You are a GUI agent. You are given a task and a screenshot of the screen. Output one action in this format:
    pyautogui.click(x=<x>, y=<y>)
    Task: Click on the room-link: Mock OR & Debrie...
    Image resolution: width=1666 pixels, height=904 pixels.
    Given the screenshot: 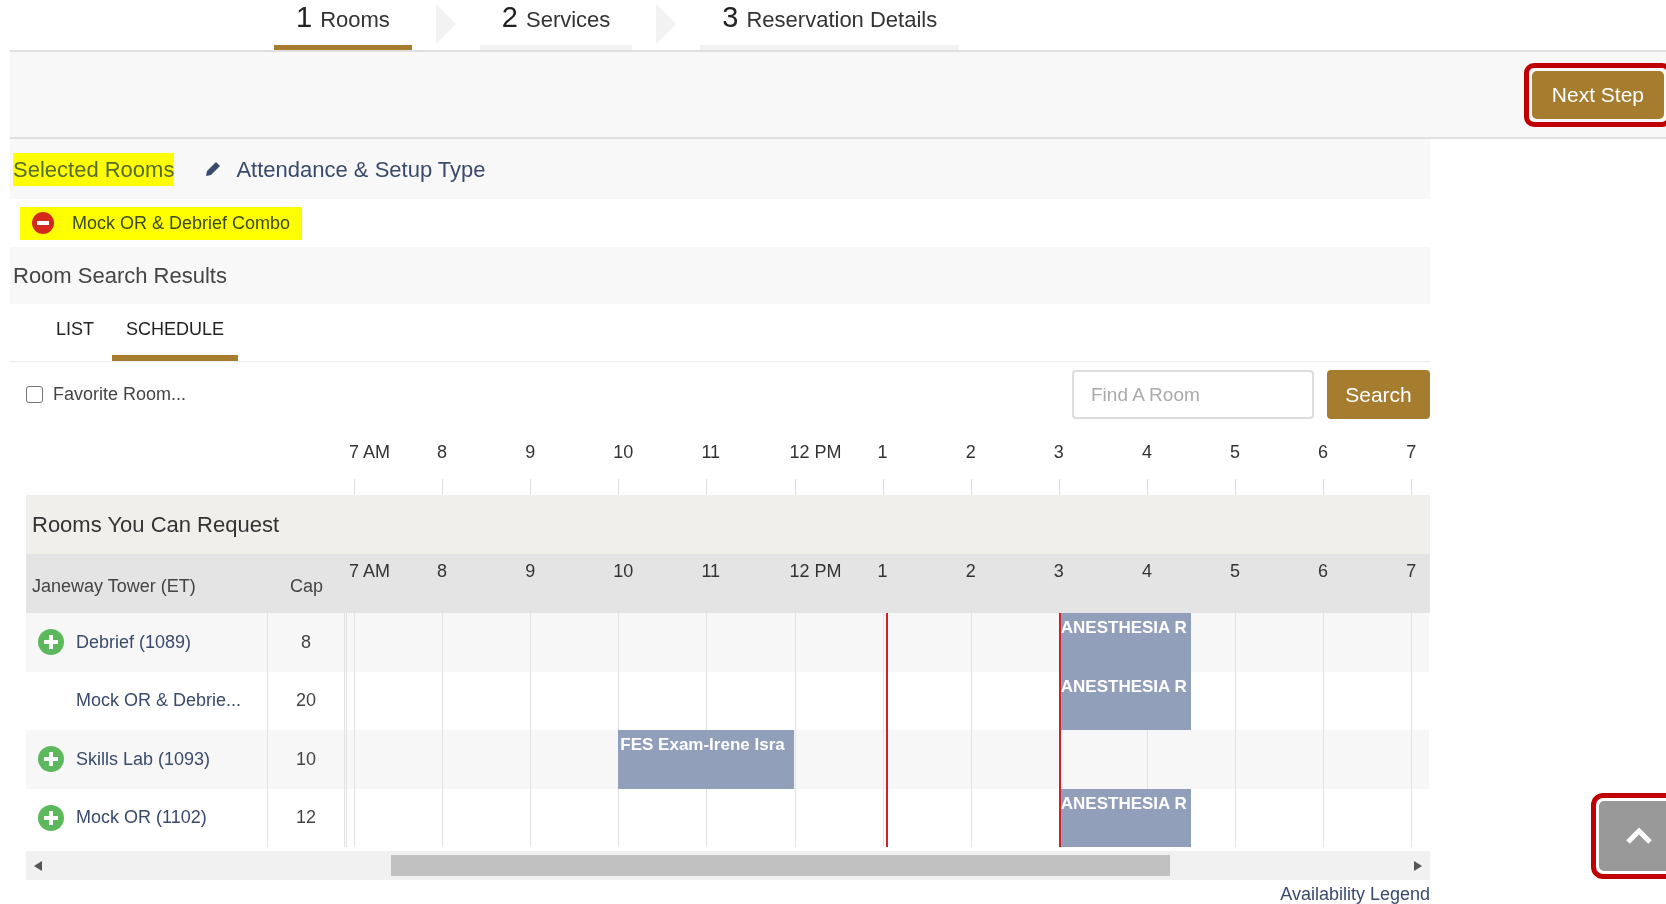 What is the action you would take?
    pyautogui.click(x=159, y=701)
    